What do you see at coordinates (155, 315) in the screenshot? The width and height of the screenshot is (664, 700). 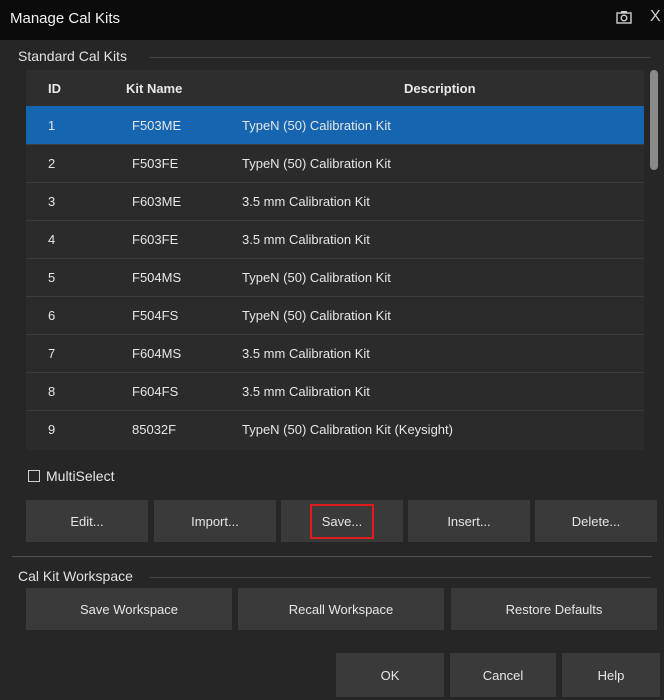 I see `cell-kit-name: F504FS` at bounding box center [155, 315].